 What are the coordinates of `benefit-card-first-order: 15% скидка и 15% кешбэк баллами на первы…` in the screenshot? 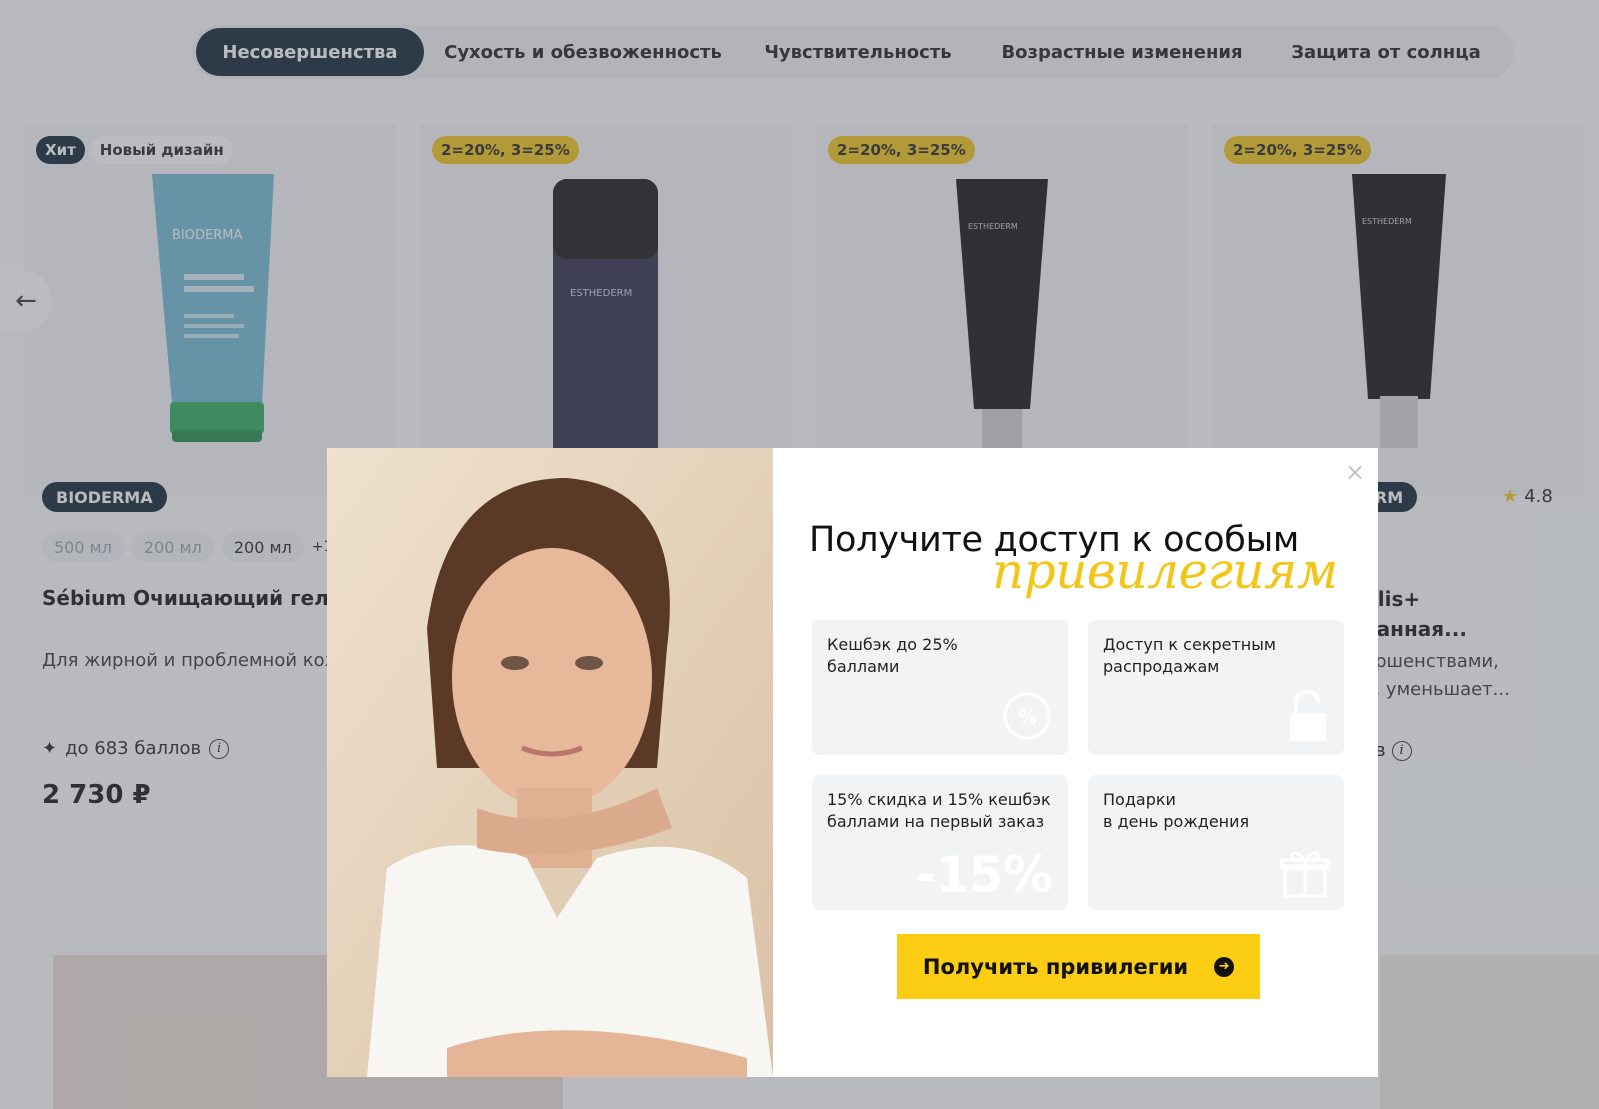 It's located at (940, 842).